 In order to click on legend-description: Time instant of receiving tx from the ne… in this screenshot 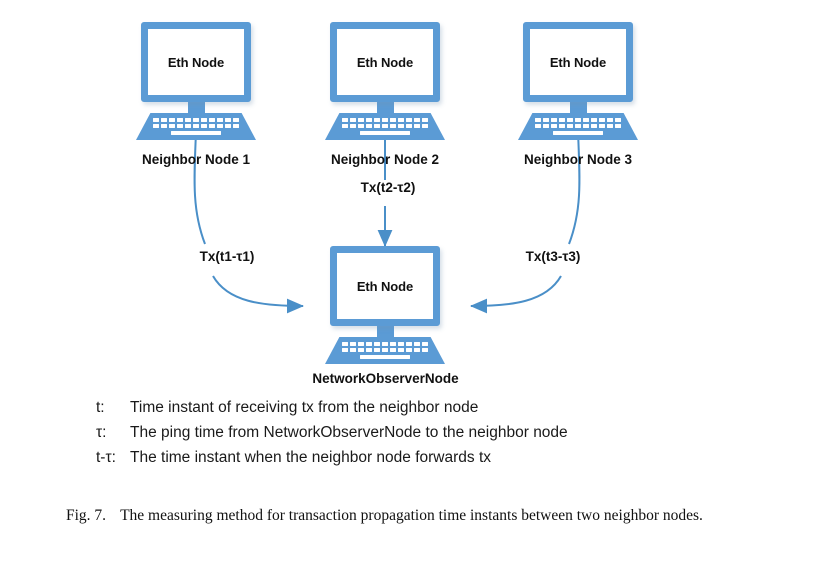, I will do `click(304, 407)`.